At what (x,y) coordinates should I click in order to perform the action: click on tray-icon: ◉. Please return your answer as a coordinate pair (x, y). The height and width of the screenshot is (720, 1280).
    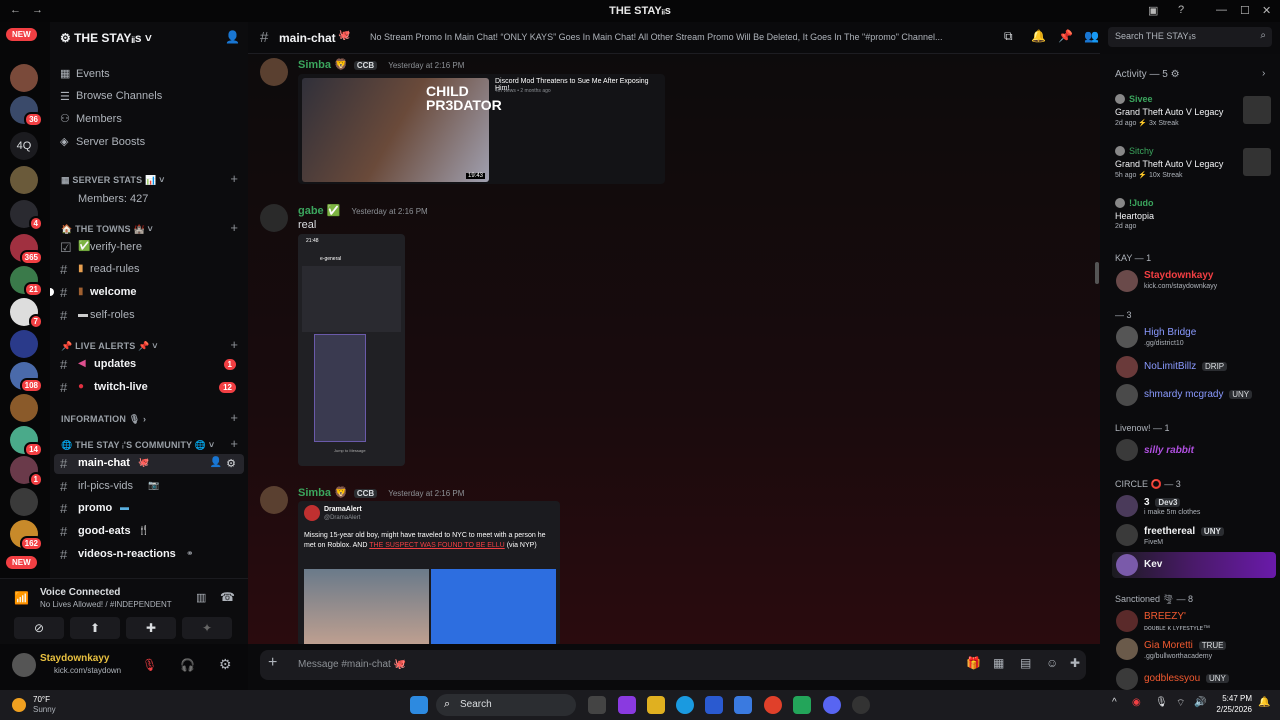
    Looking at the image, I should click on (1136, 702).